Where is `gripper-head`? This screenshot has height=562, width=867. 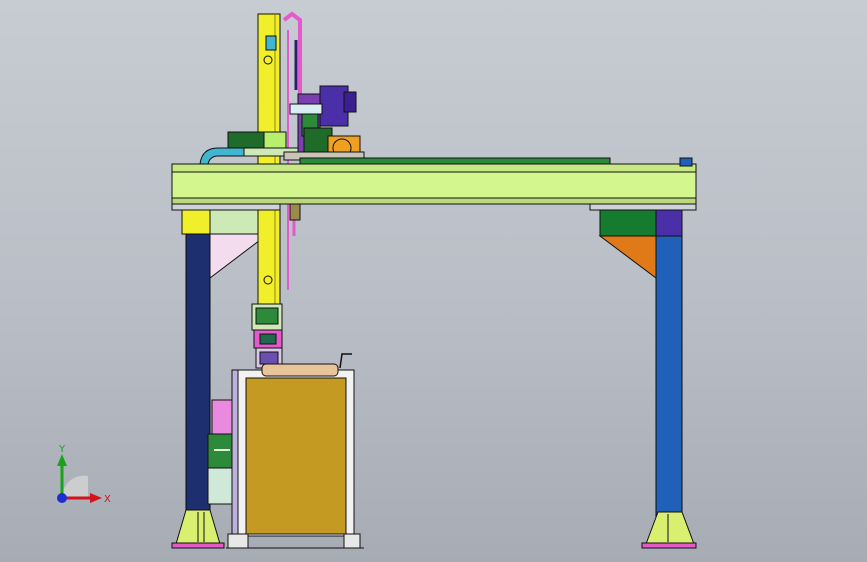 gripper-head is located at coordinates (267, 336).